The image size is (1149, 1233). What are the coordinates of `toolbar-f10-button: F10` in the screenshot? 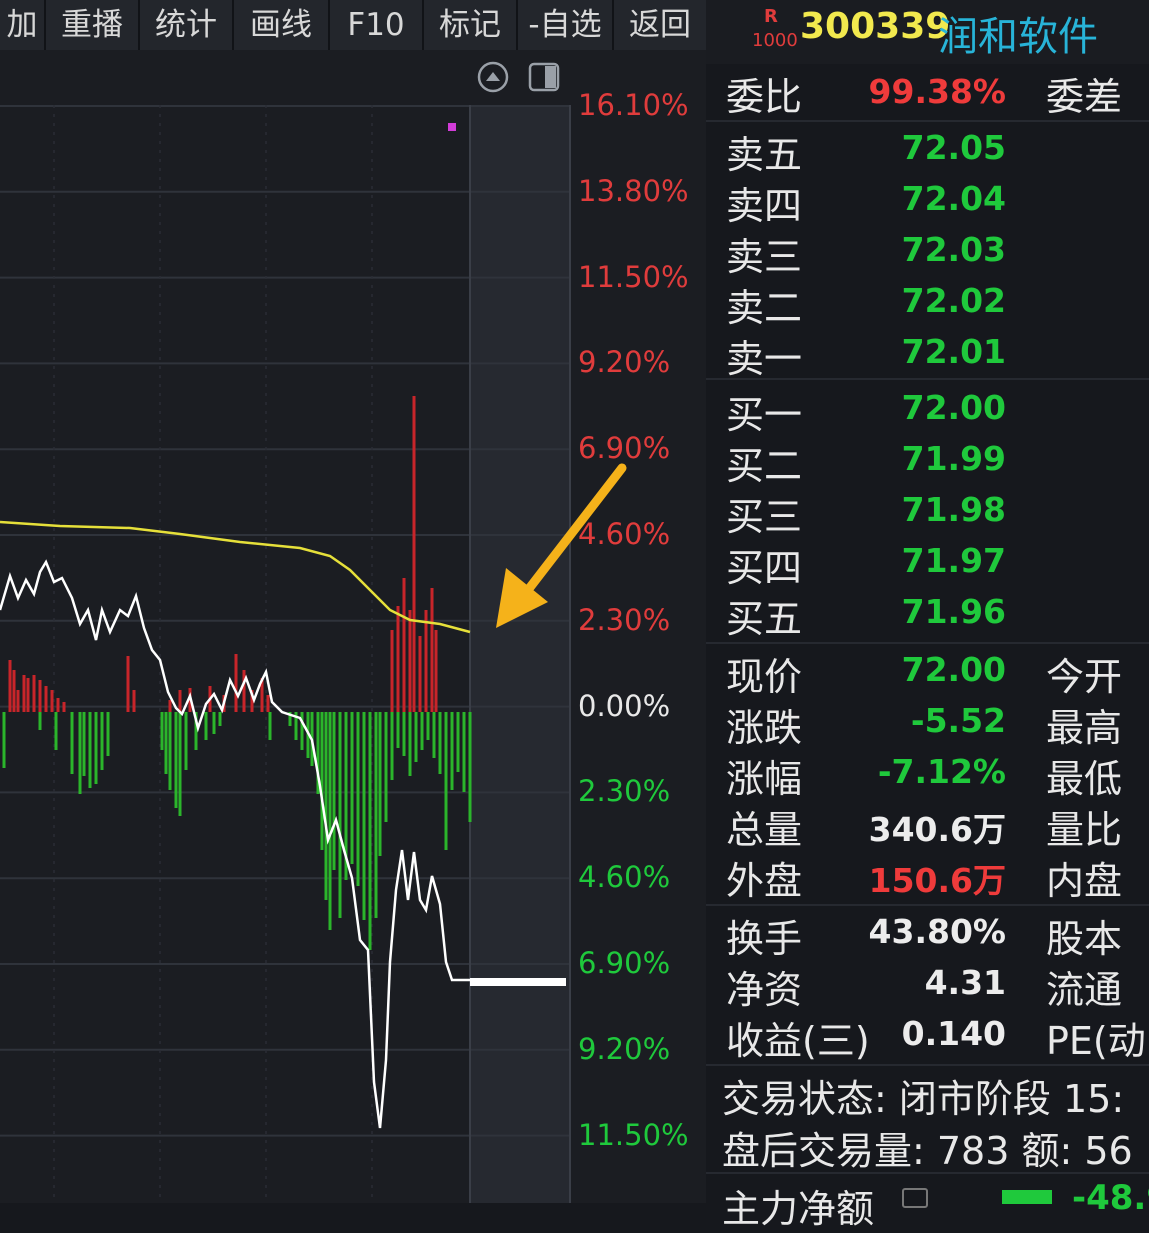 It's located at (377, 25).